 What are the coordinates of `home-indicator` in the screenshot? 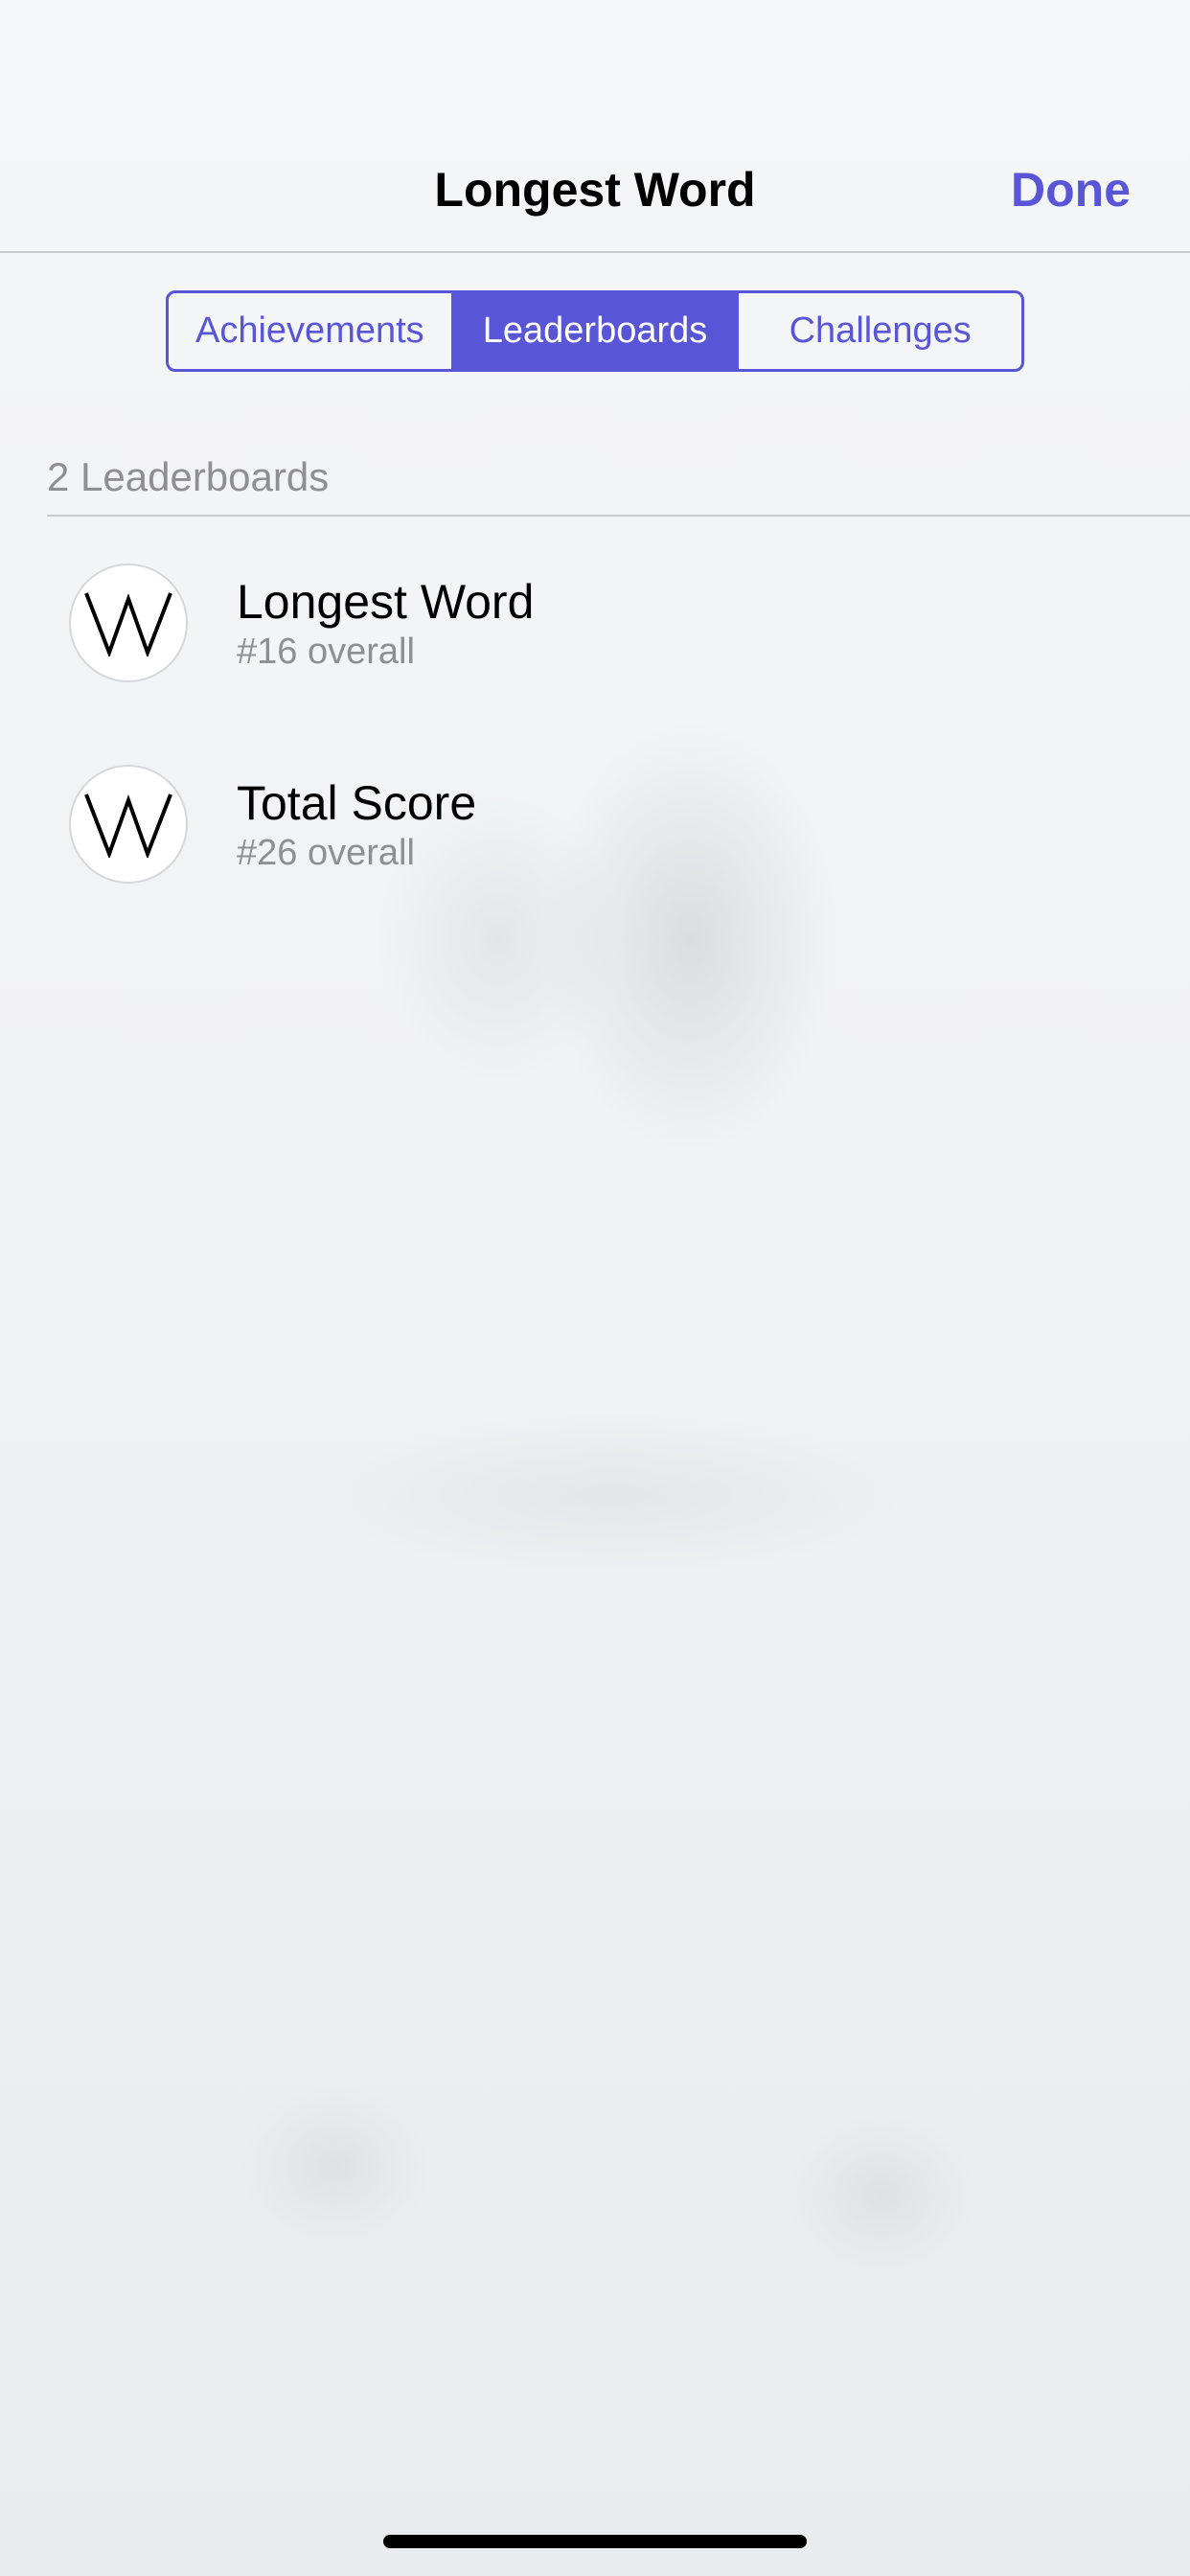 It's located at (595, 2541).